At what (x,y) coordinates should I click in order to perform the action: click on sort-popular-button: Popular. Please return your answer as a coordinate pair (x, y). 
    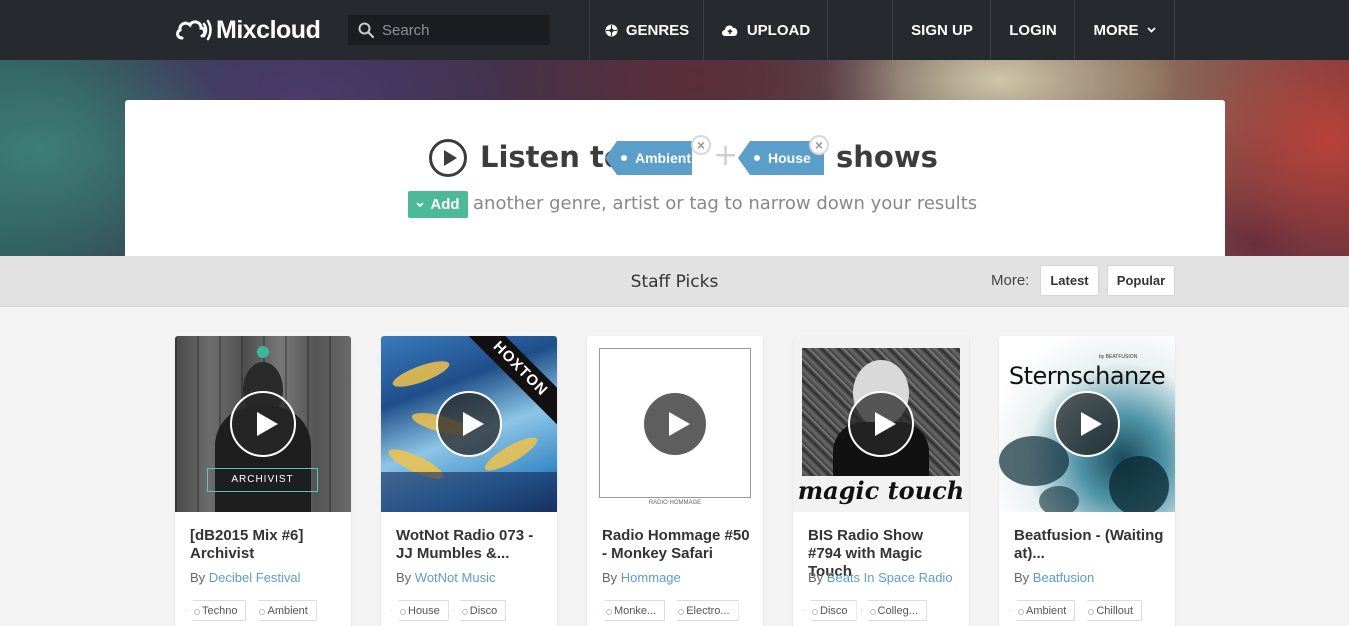
    Looking at the image, I should click on (1141, 280).